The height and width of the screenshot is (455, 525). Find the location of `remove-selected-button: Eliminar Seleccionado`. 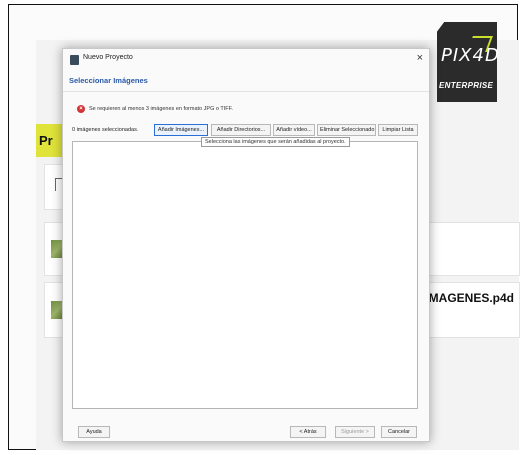

remove-selected-button: Eliminar Seleccionado is located at coordinates (346, 130).